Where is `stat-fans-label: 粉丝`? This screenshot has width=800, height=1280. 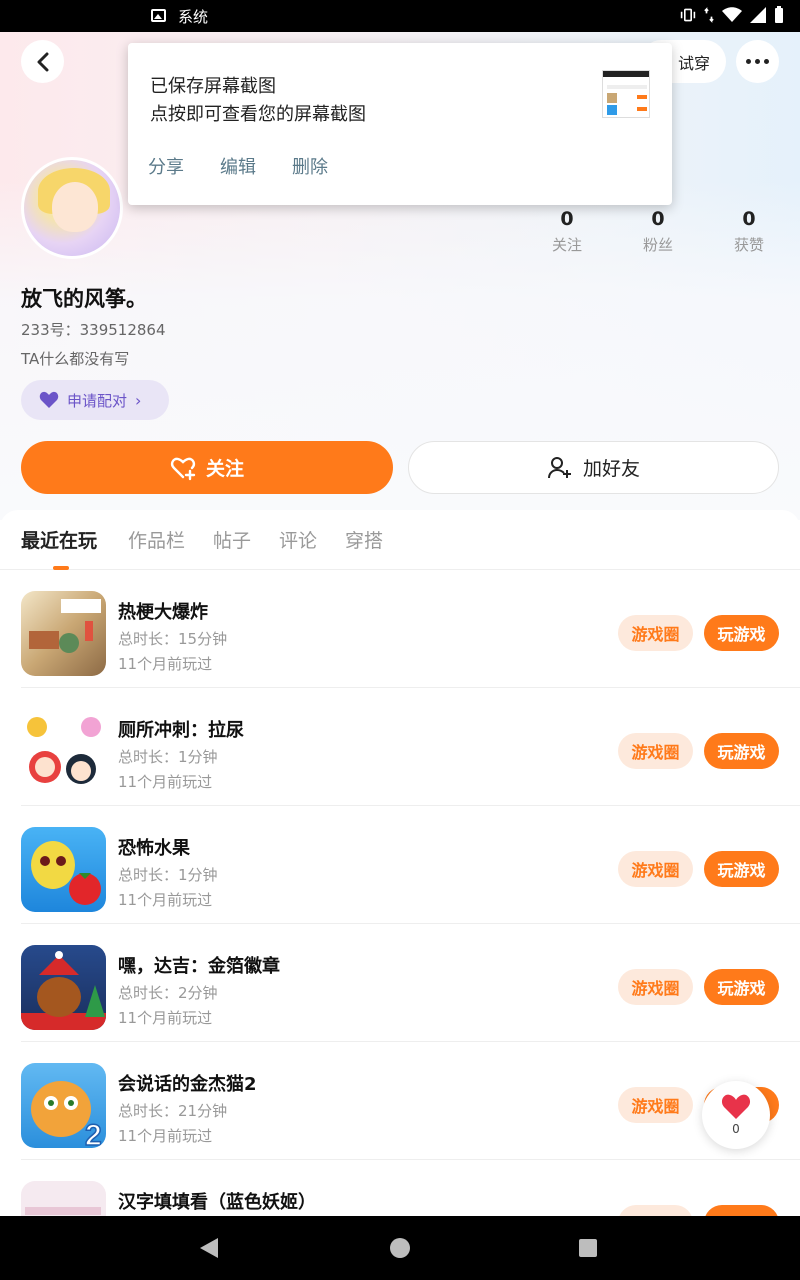 stat-fans-label: 粉丝 is located at coordinates (657, 245).